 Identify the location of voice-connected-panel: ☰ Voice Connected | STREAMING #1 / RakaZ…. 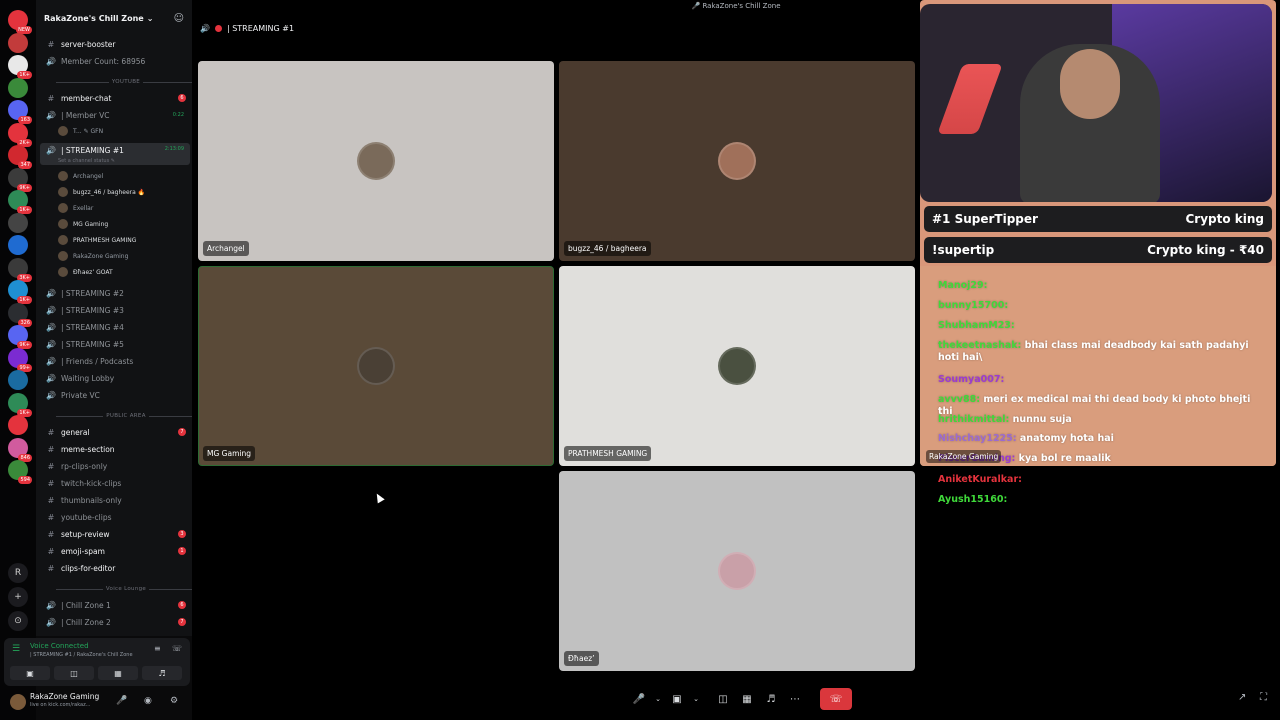
(97, 662).